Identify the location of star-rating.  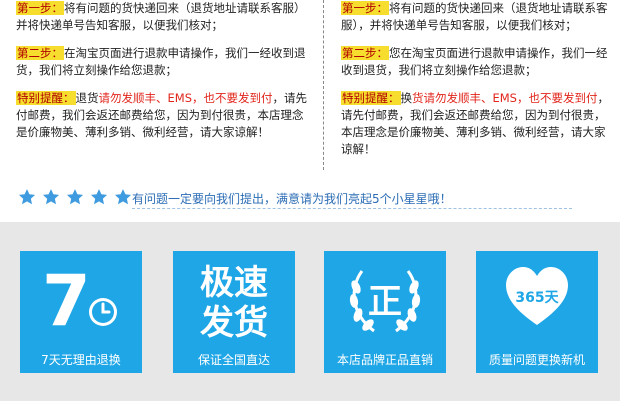
(75, 198).